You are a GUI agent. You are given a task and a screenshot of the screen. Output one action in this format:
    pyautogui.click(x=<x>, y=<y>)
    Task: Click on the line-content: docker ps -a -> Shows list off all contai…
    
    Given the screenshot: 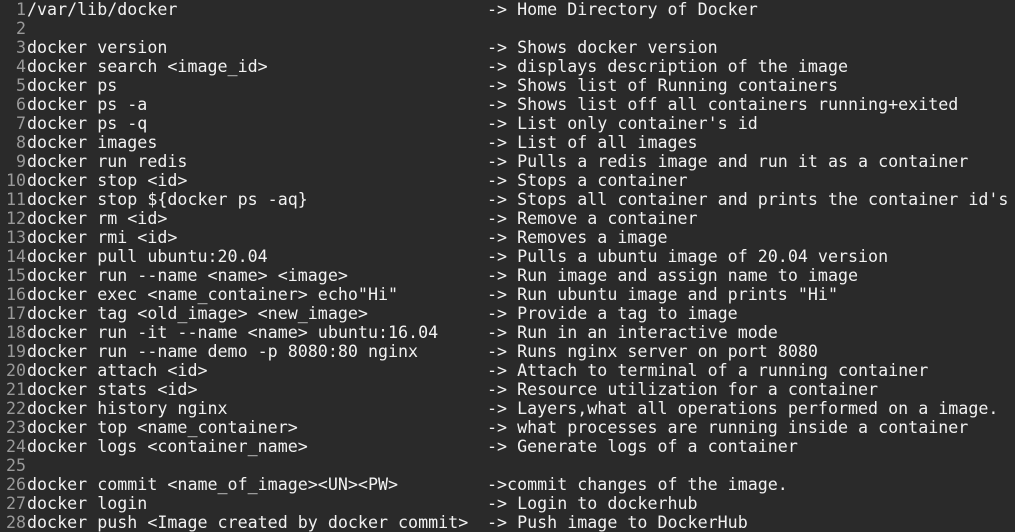 What is the action you would take?
    pyautogui.click(x=521, y=104)
    